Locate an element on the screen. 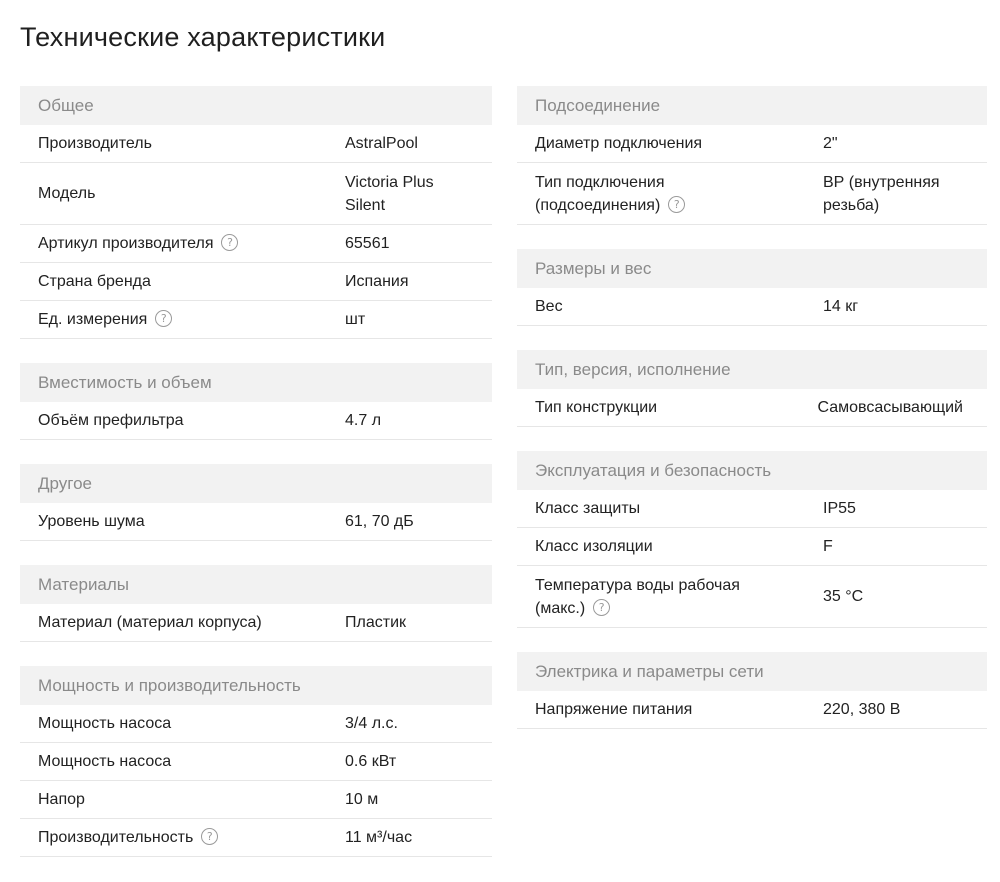 This screenshot has width=1000, height=882. section-other: Другое Уровень шума 61, 70 дБ is located at coordinates (256, 502).